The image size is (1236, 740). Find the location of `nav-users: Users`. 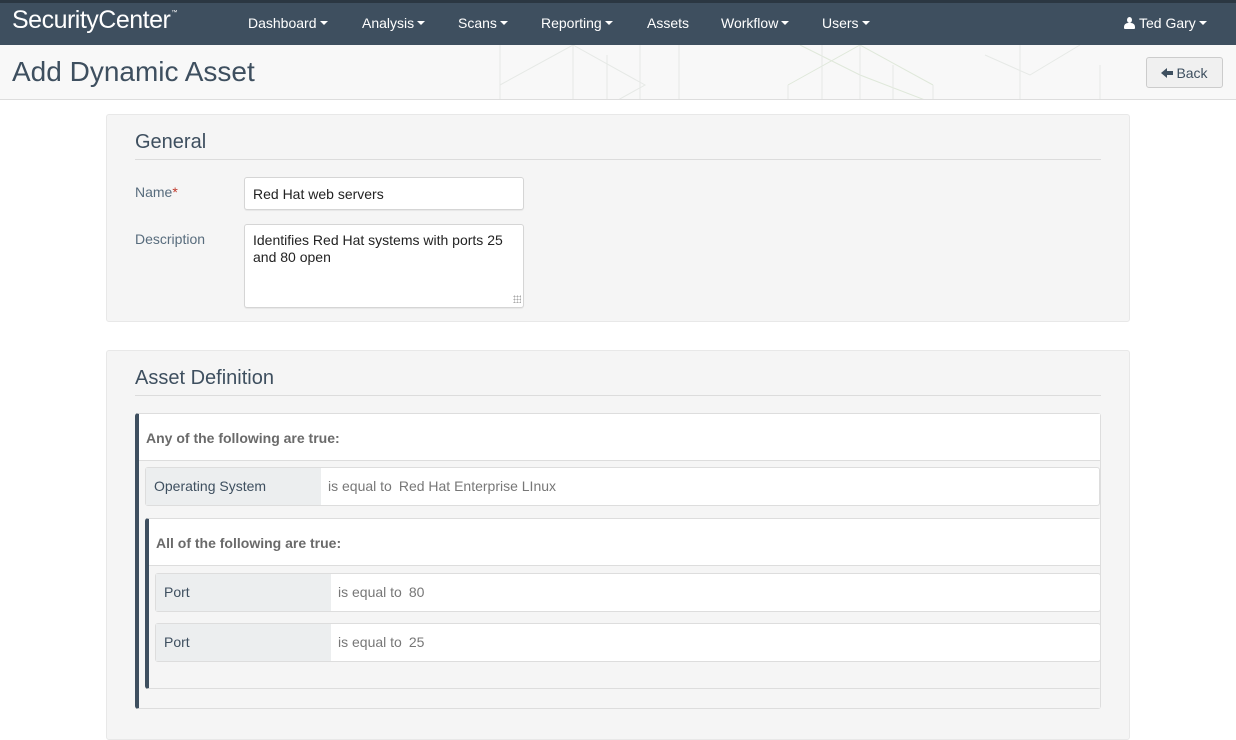

nav-users: Users is located at coordinates (846, 23).